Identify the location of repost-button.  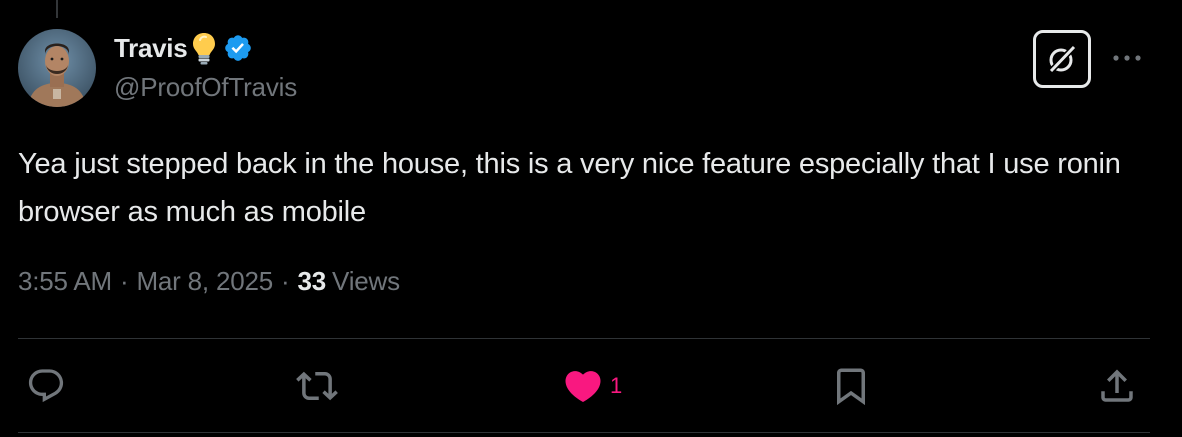
(317, 386).